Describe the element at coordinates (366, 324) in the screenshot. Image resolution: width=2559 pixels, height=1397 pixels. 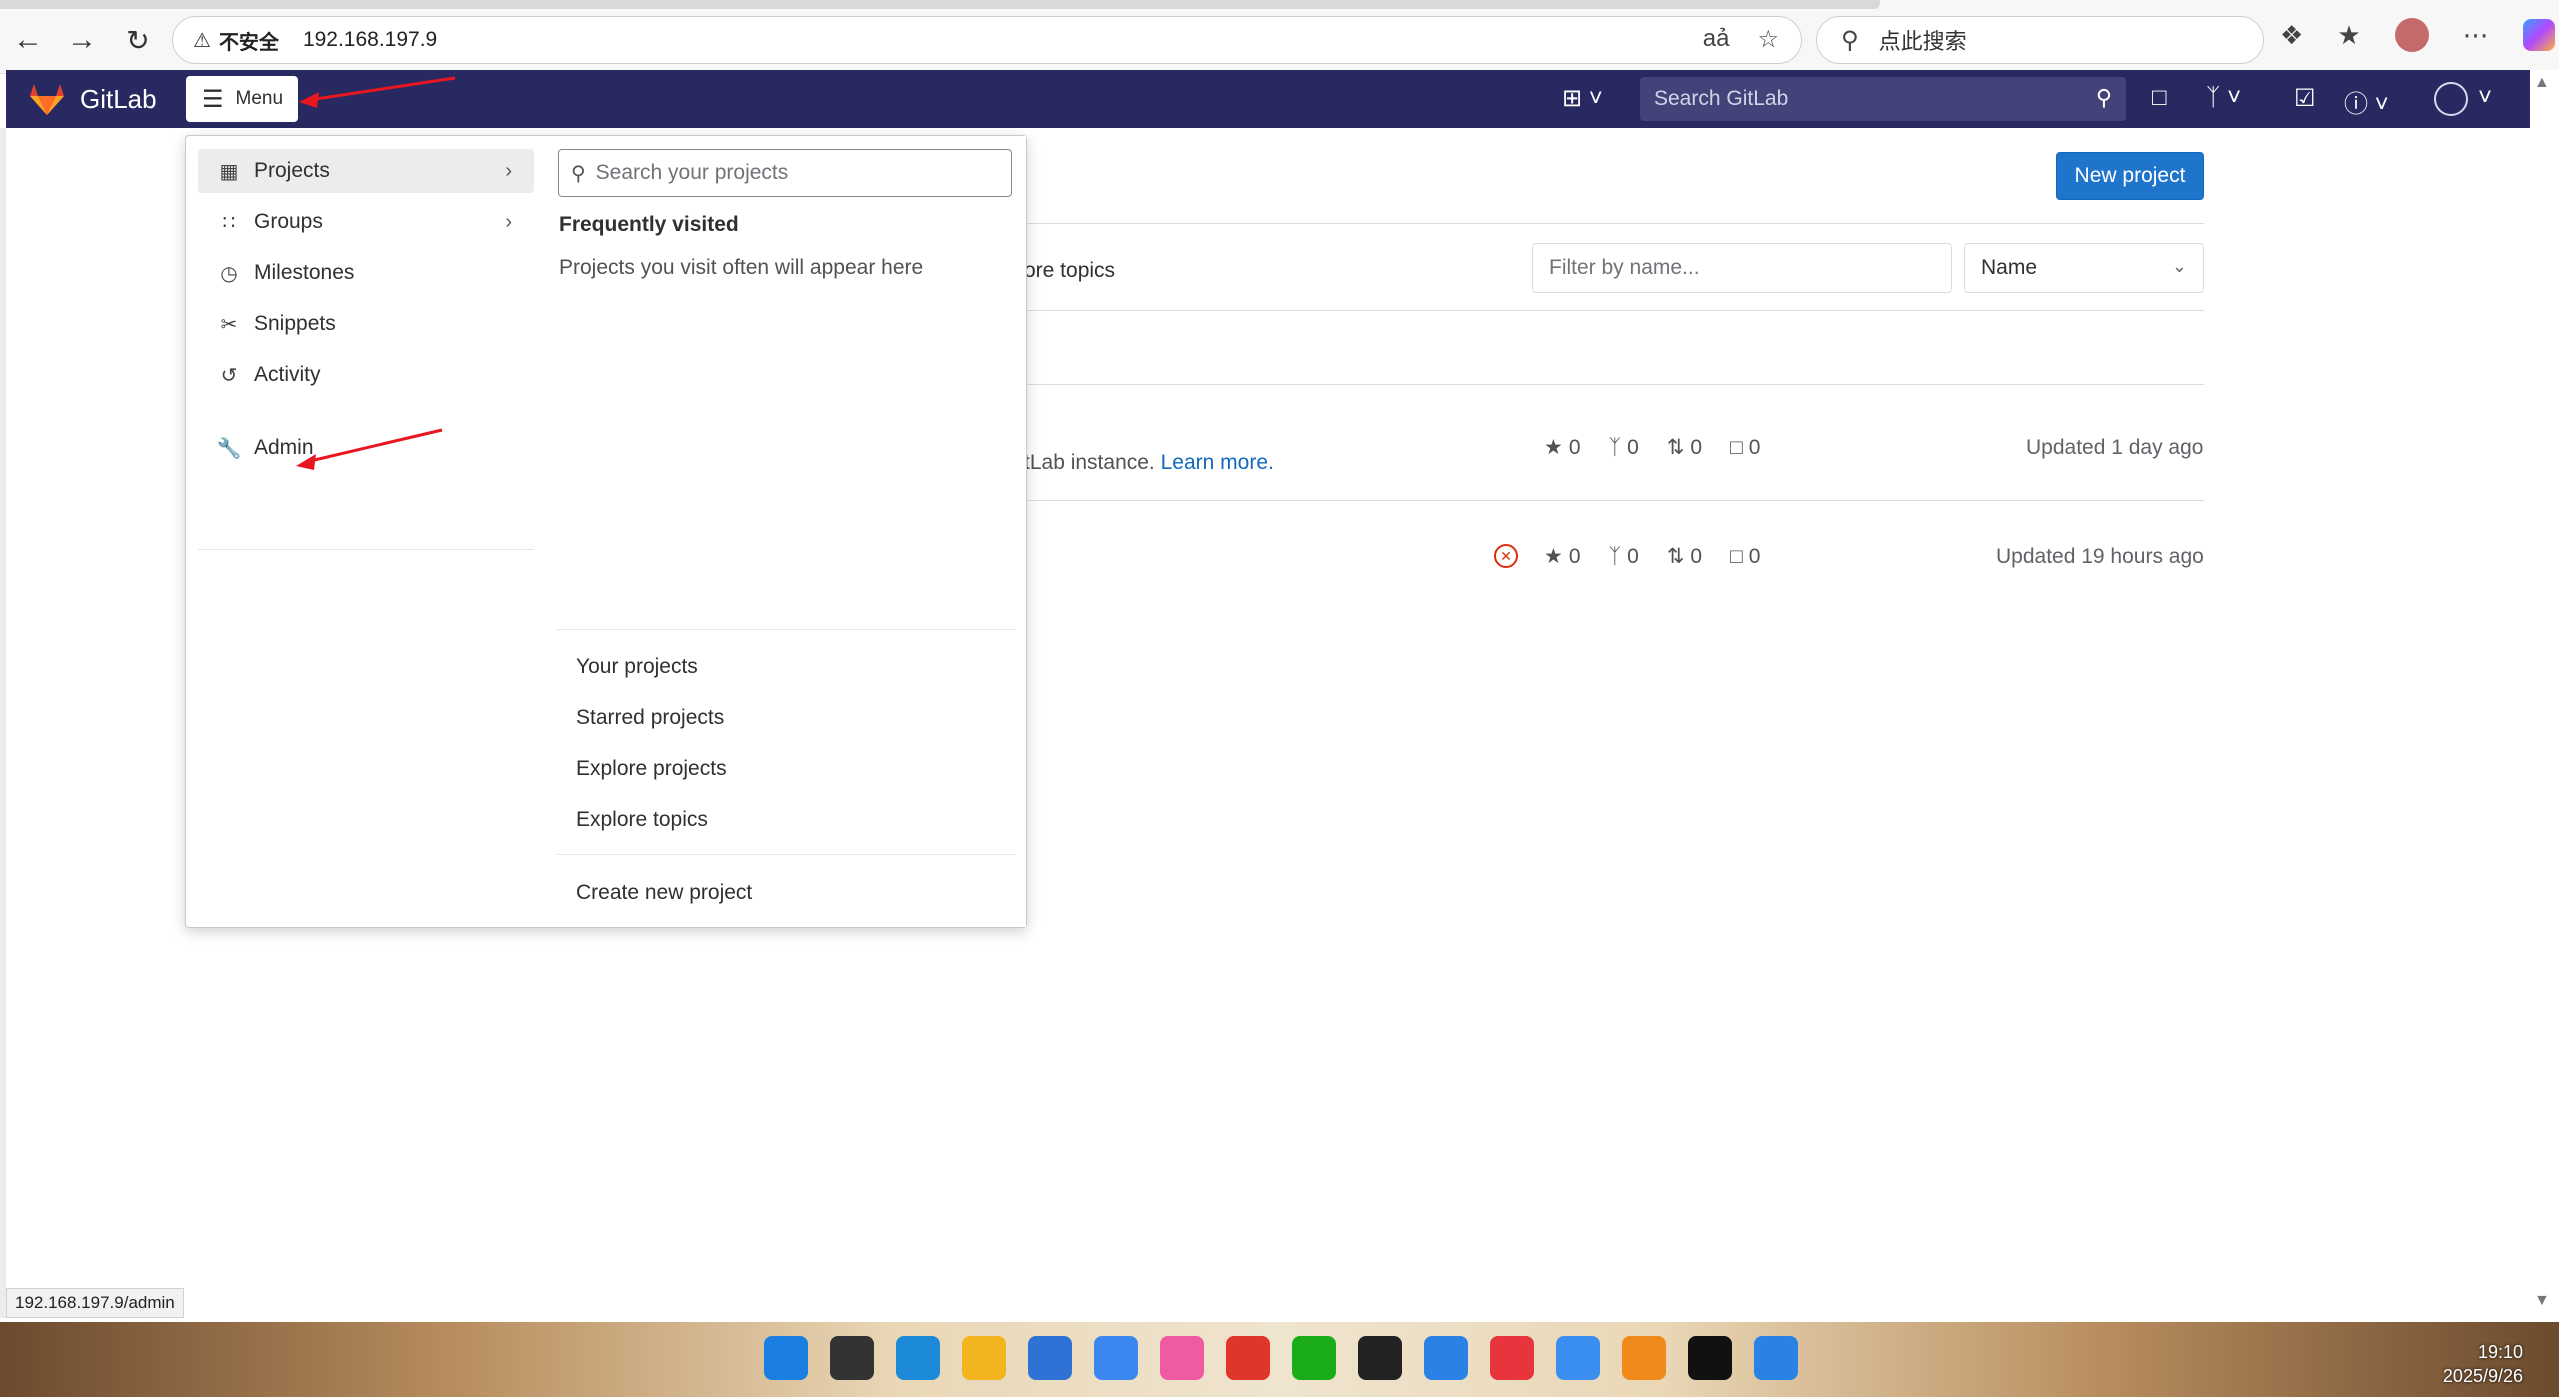
I see `menu-item-snippets: ✂ Snippets` at that location.